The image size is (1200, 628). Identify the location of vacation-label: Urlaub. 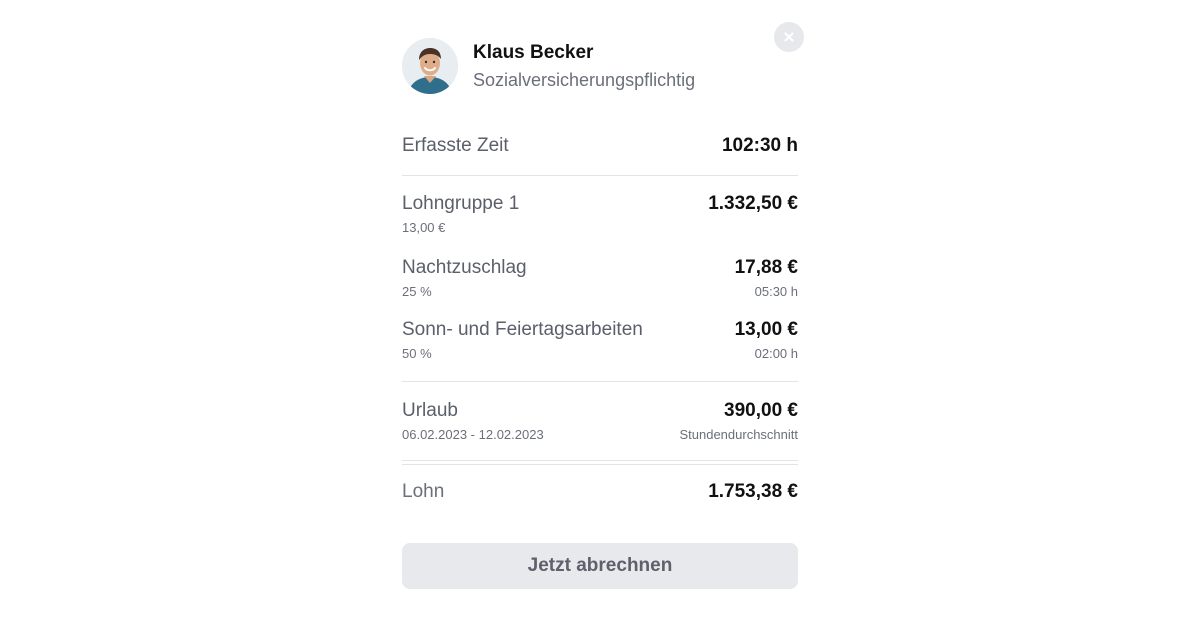
(430, 410).